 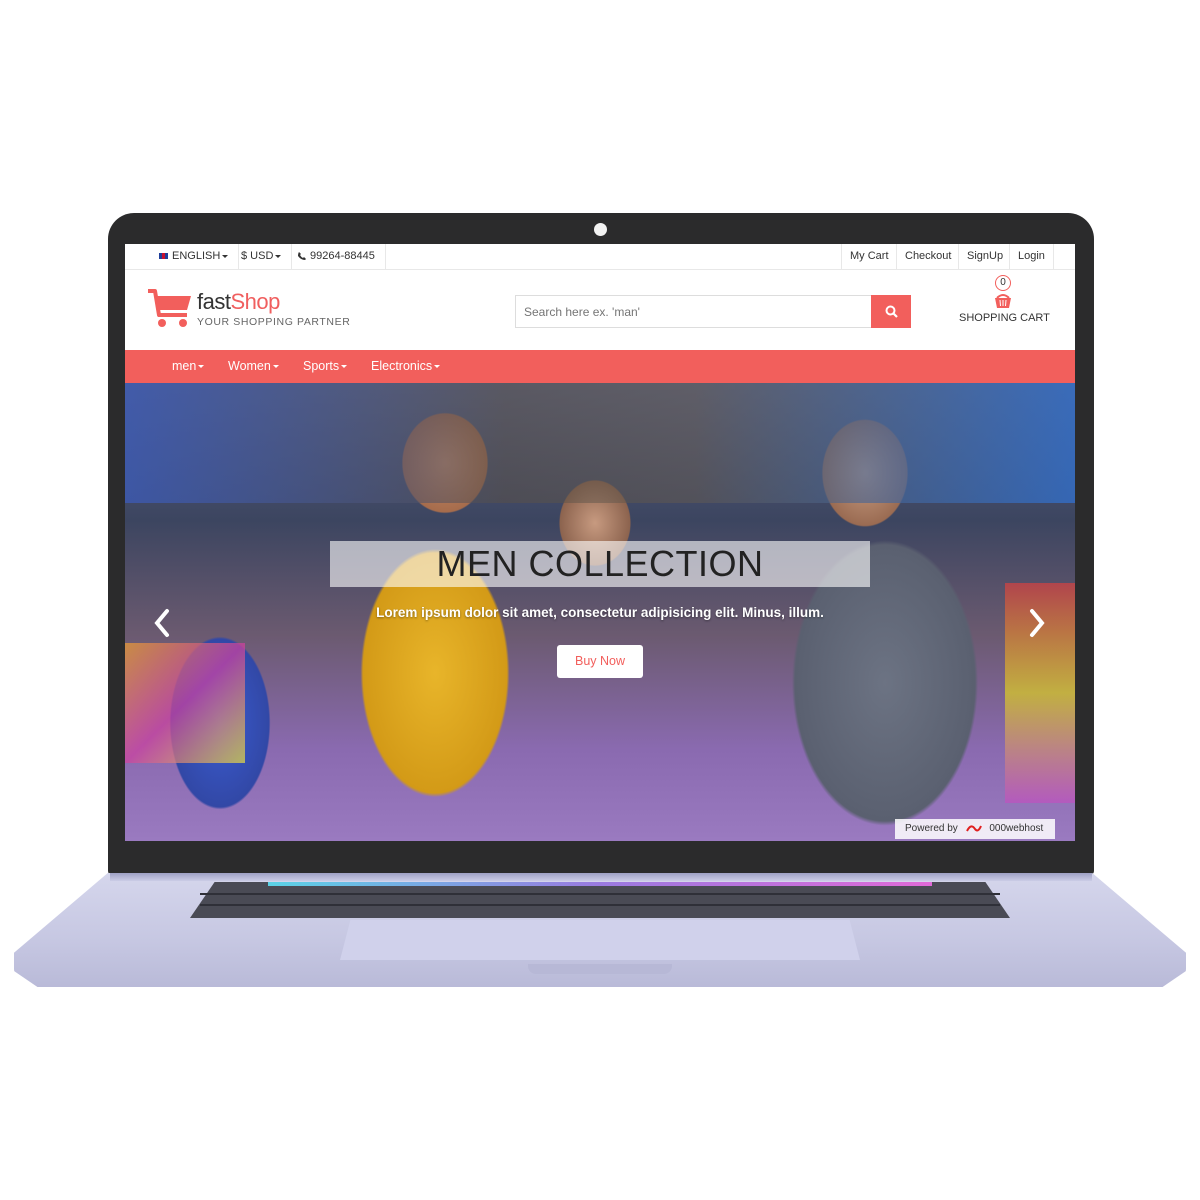 I want to click on signup-link: SignUp, so click(x=984, y=257).